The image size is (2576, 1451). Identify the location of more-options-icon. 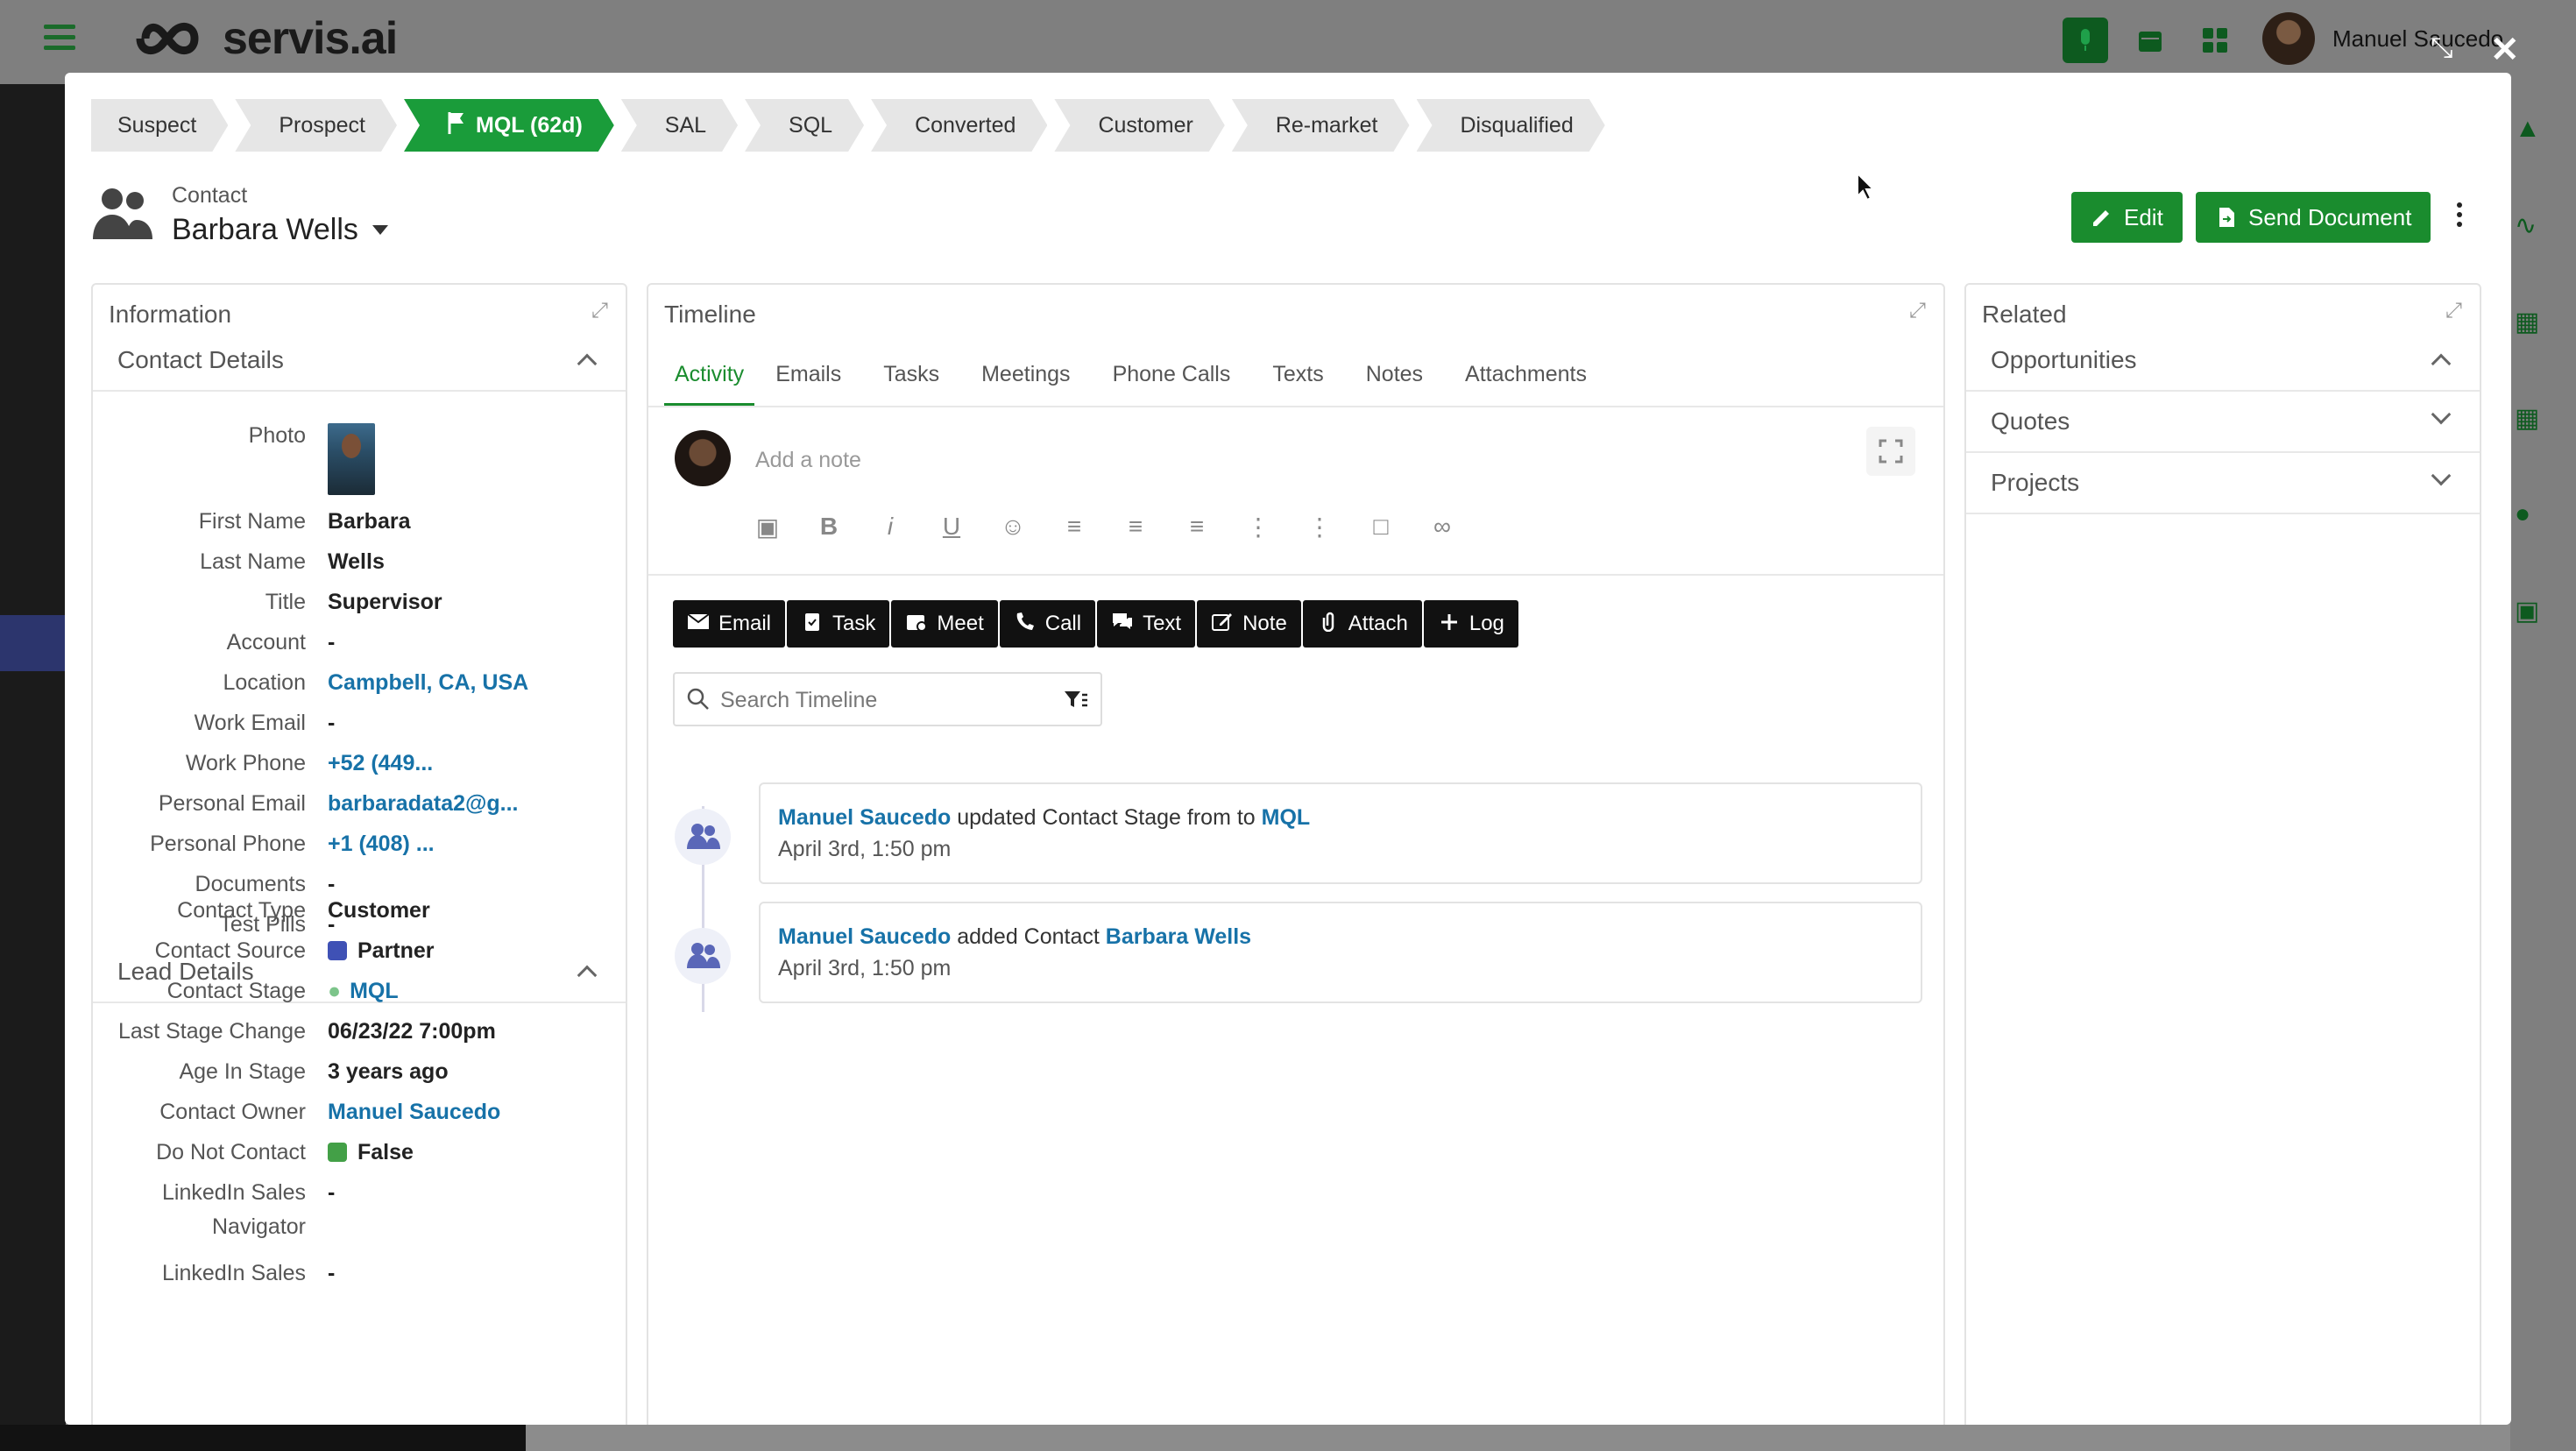
(2460, 216).